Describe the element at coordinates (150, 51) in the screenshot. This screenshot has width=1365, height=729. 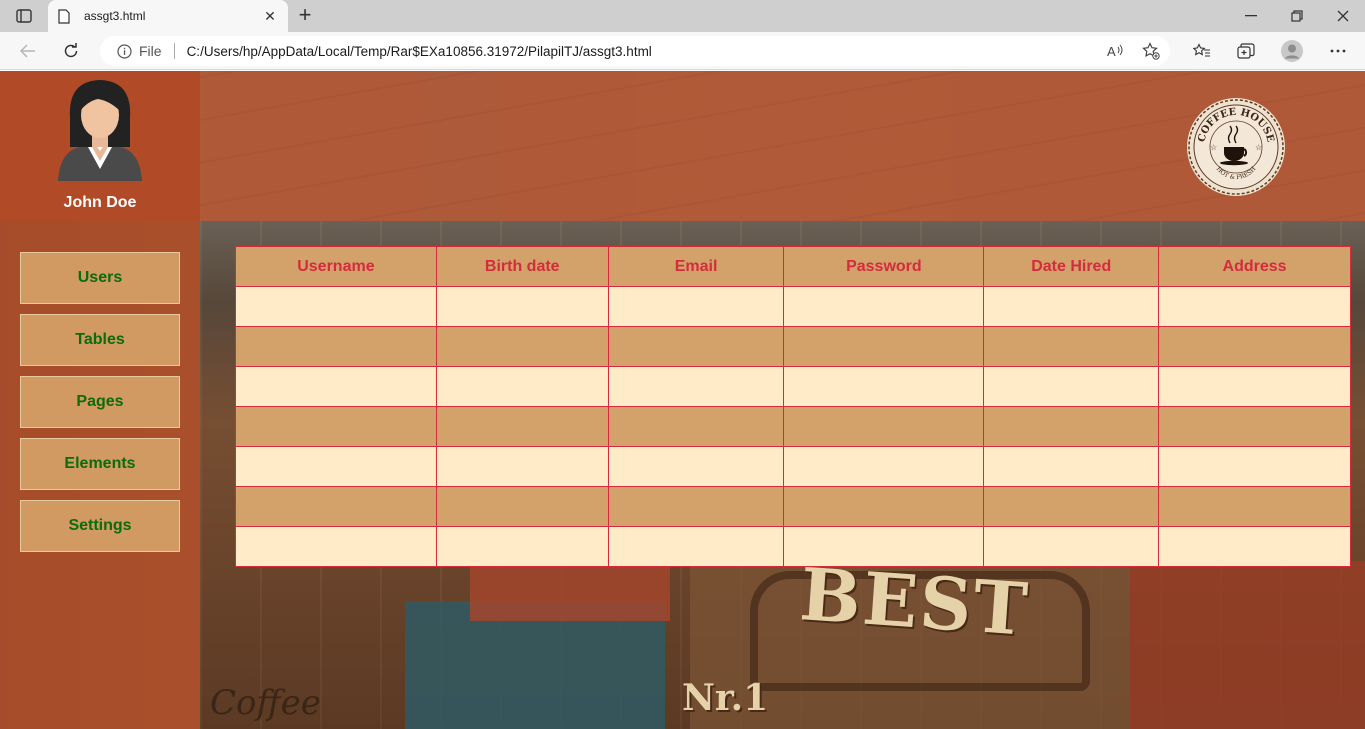
I see `file-label: File` at that location.